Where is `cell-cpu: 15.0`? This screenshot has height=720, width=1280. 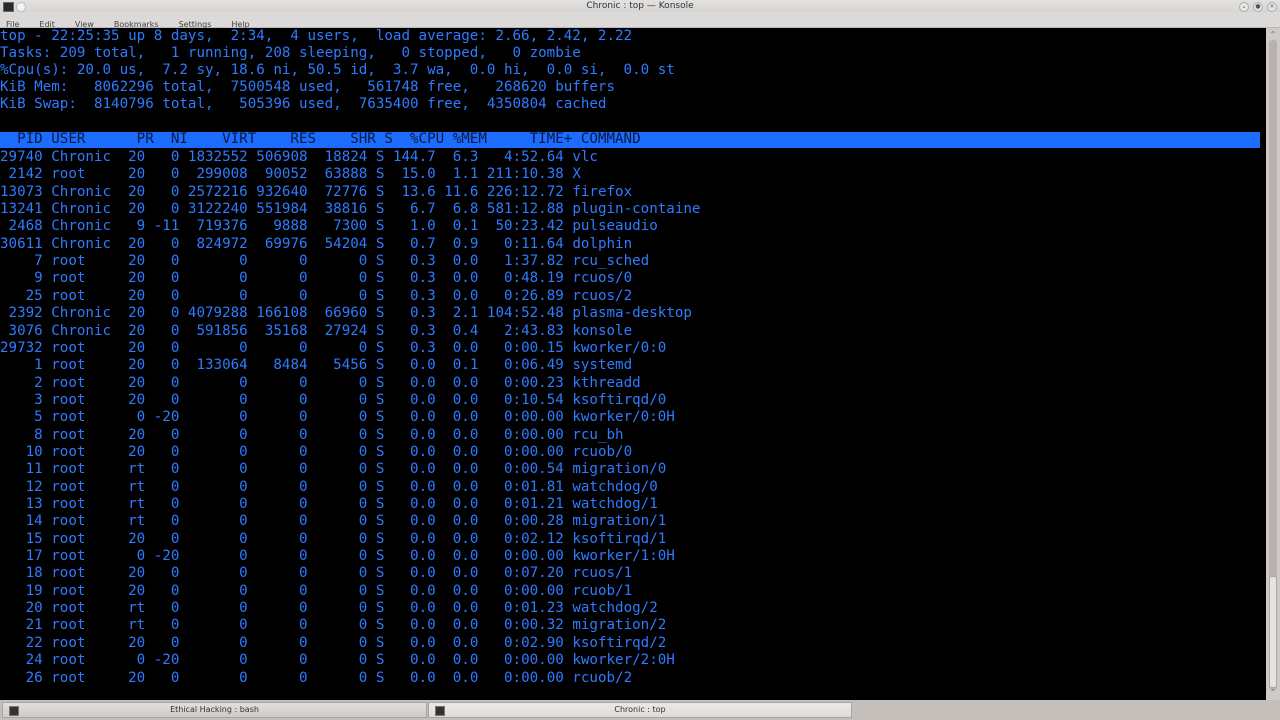
cell-cpu: 15.0 is located at coordinates (410, 174).